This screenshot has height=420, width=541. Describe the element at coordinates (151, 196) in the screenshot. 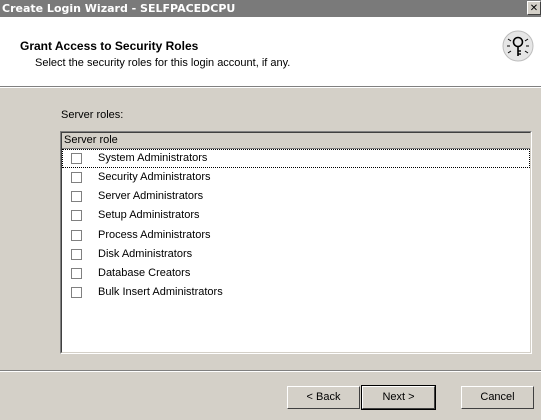

I see `role-label: Server Administrators` at that location.